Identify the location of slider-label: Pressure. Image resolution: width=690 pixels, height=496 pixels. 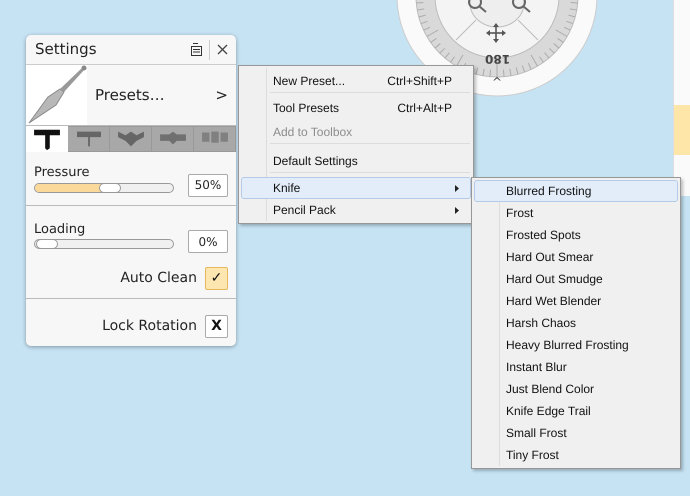
(62, 173).